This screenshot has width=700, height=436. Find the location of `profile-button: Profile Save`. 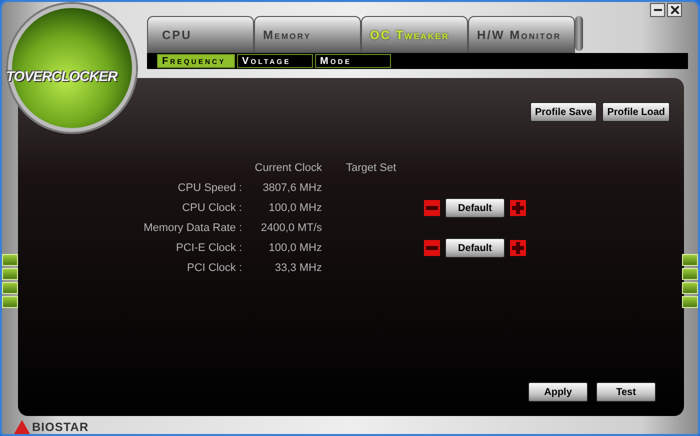

profile-button: Profile Save is located at coordinates (564, 112).